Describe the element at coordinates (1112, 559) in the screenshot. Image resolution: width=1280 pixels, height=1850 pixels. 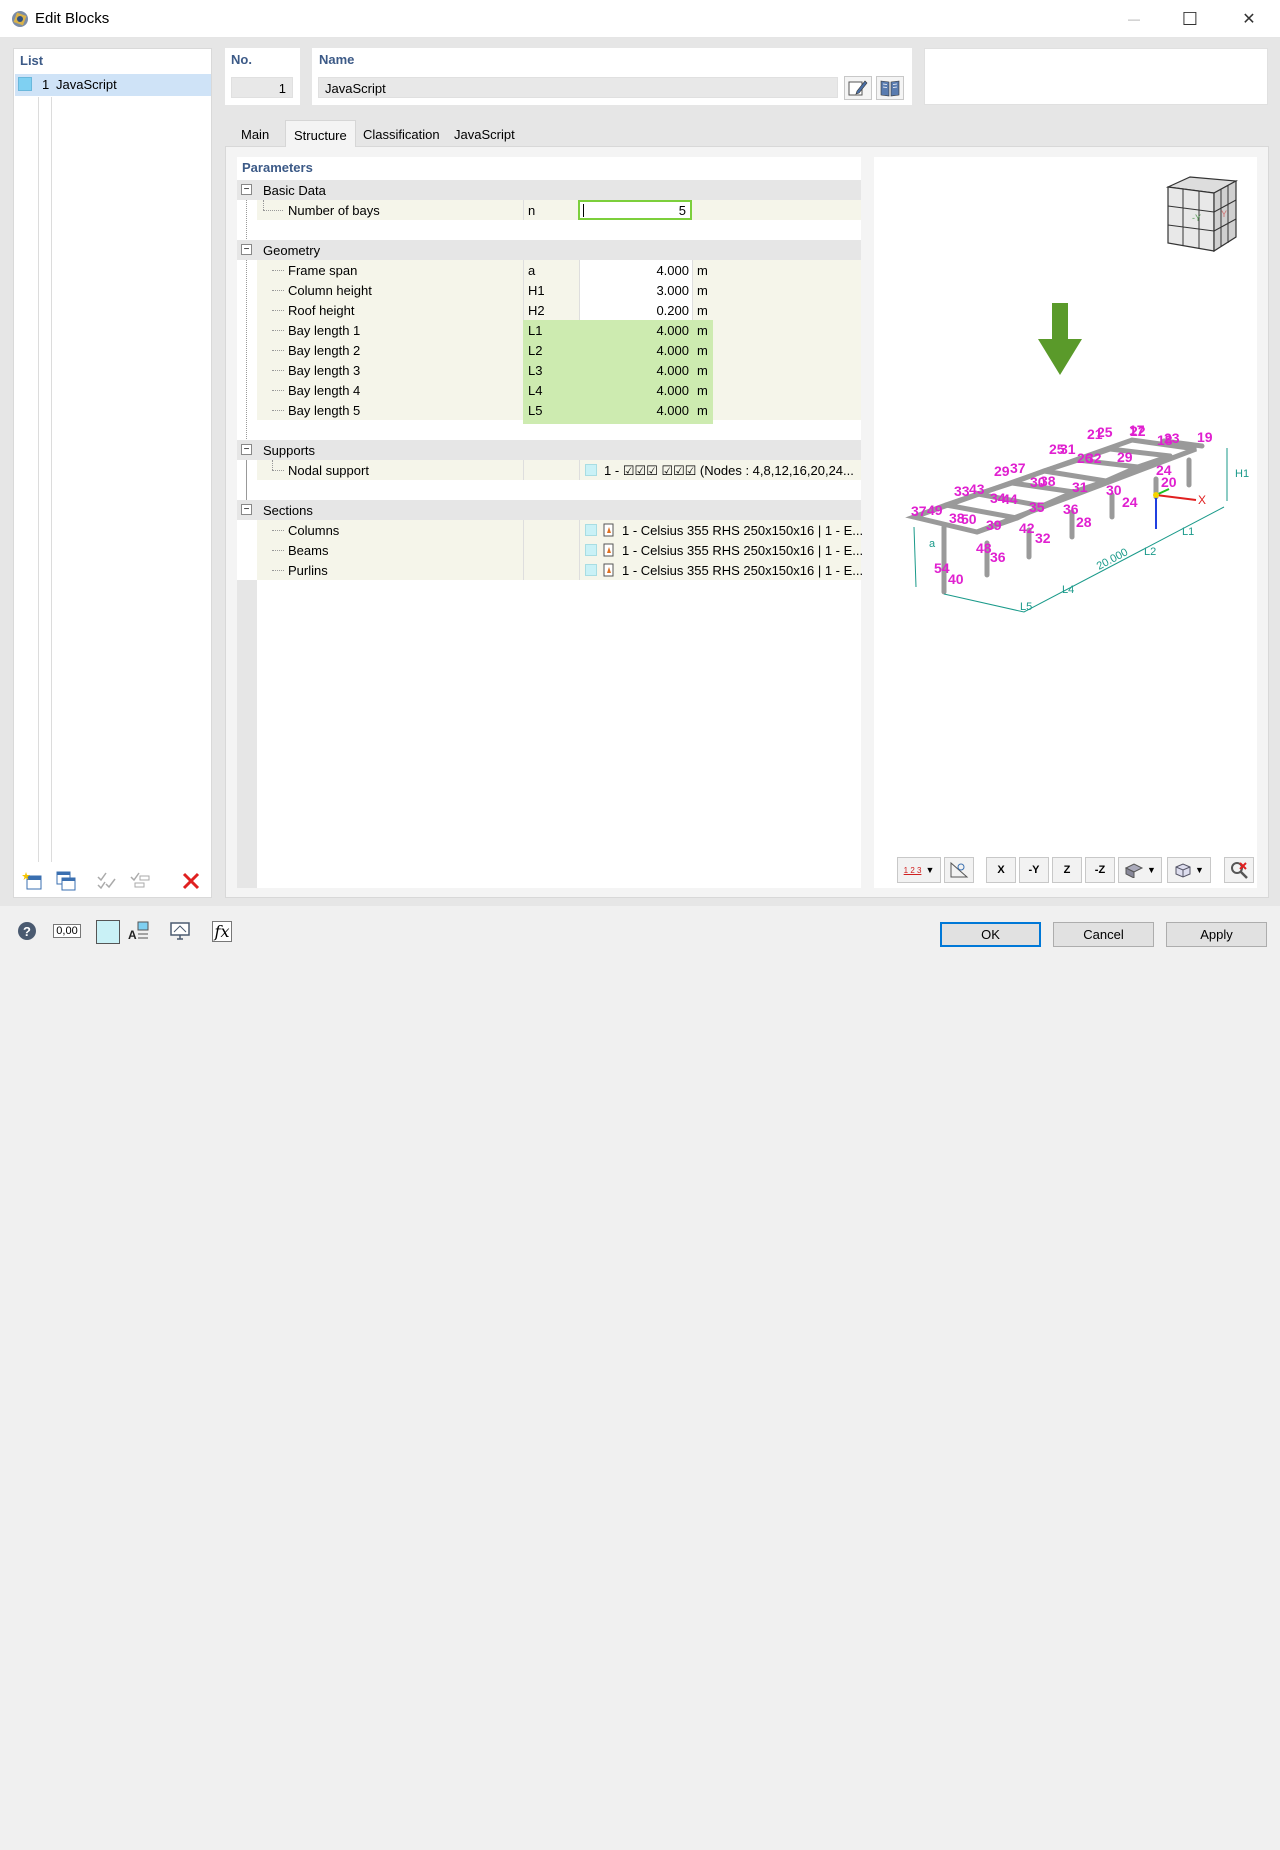
I see `dimension-label: 20.000` at that location.